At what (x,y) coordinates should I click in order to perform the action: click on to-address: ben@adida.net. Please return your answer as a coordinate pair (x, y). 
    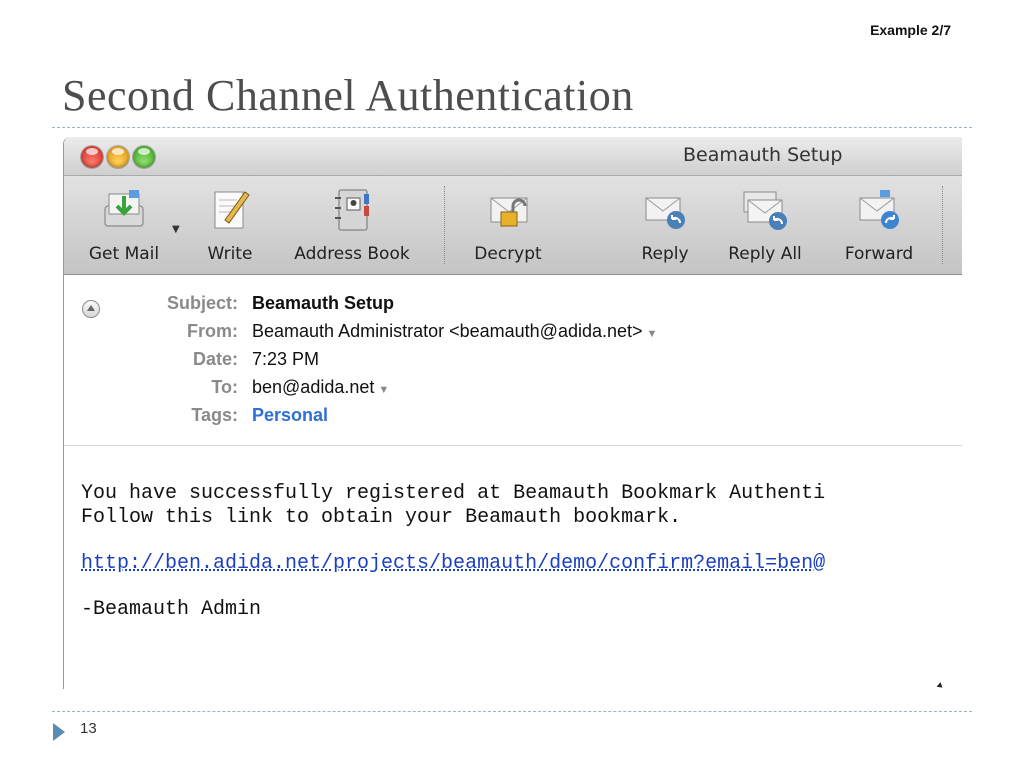
    Looking at the image, I should click on (313, 387).